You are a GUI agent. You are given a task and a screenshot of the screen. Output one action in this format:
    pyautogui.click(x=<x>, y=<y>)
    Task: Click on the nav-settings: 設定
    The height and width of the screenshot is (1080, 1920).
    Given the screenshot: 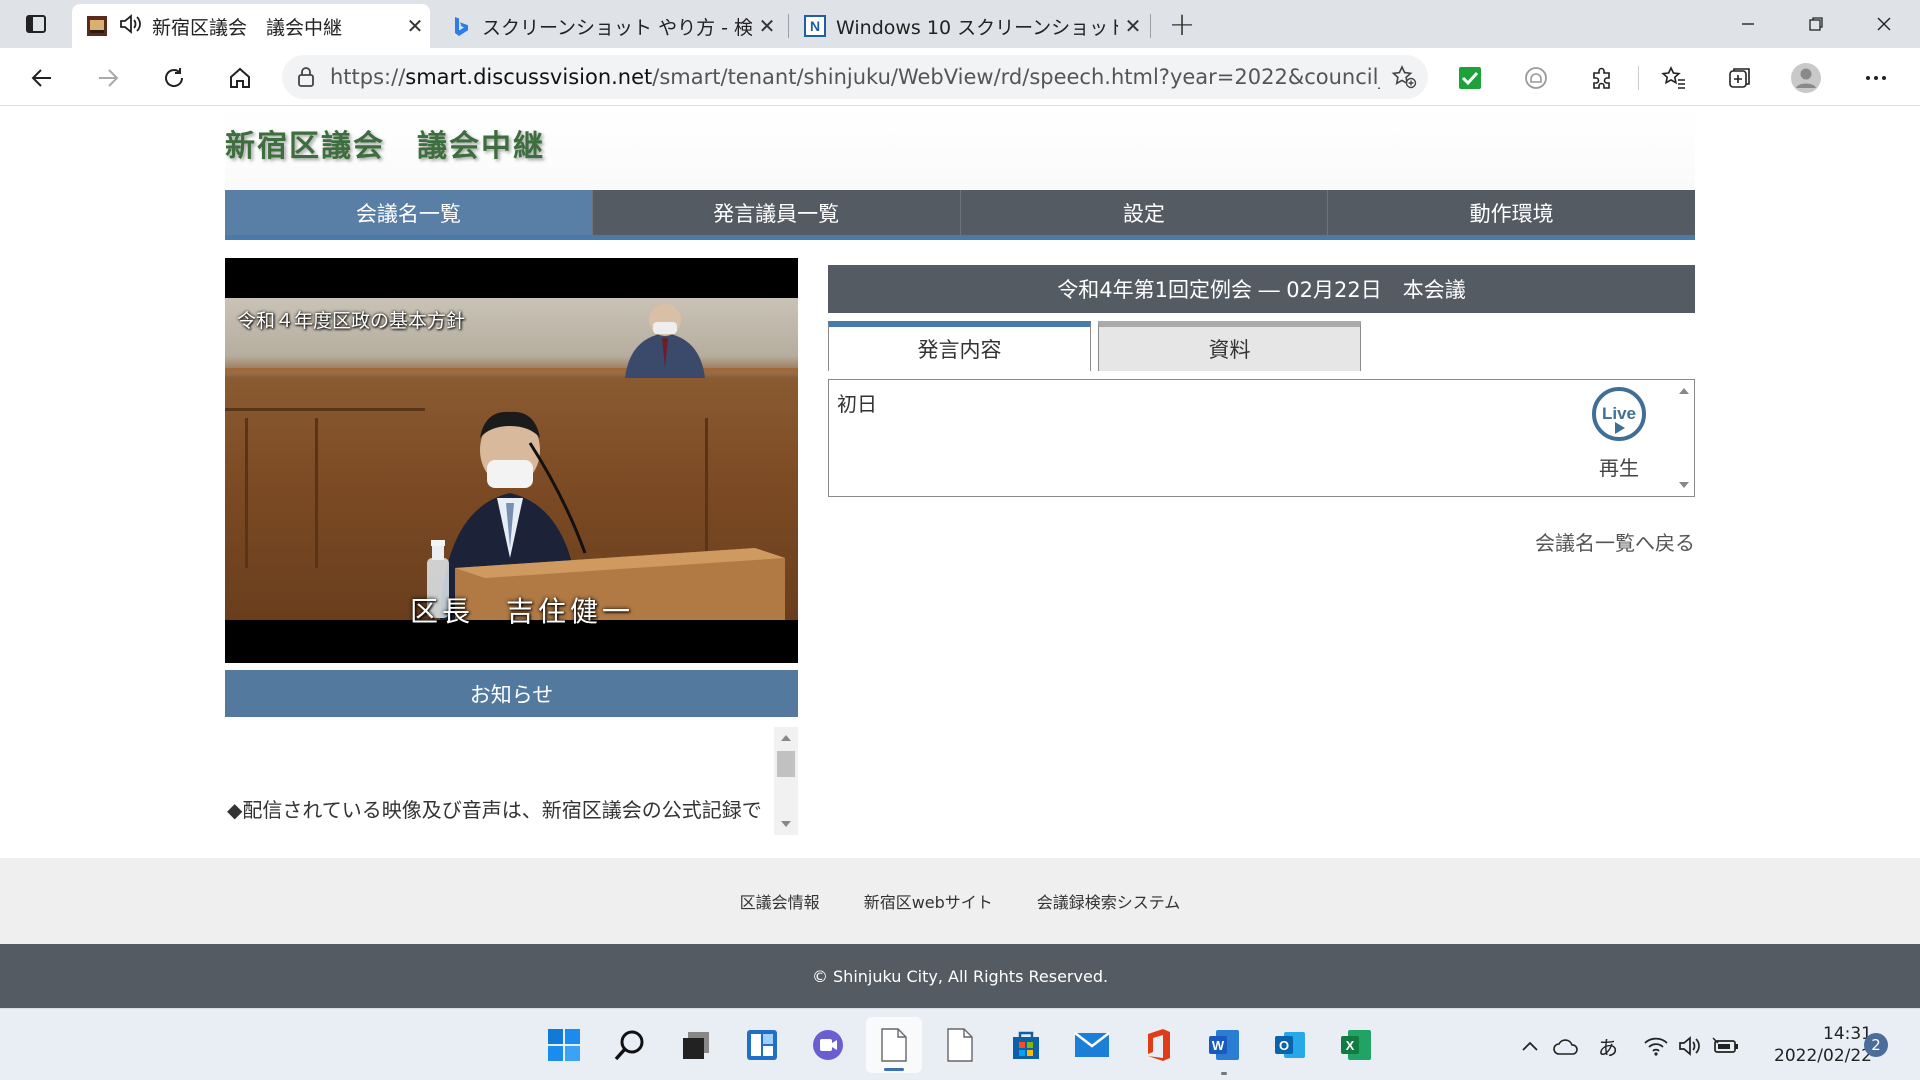 What is the action you would take?
    pyautogui.click(x=1143, y=212)
    